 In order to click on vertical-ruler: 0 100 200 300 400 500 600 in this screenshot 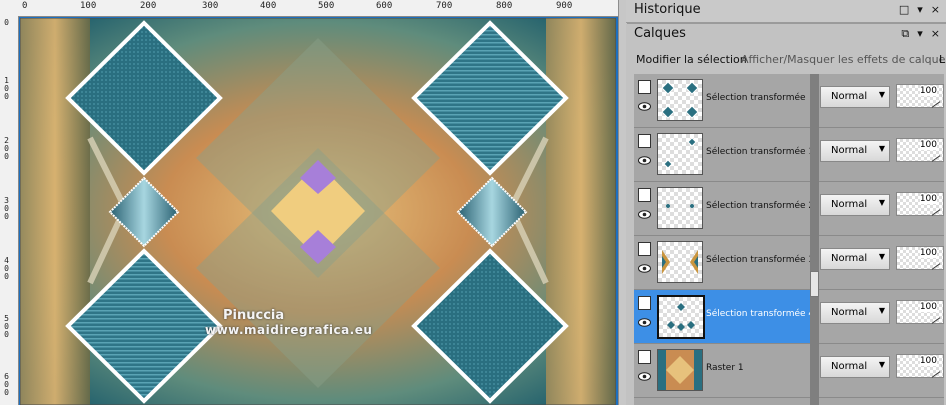, I will do `click(9, 210)`.